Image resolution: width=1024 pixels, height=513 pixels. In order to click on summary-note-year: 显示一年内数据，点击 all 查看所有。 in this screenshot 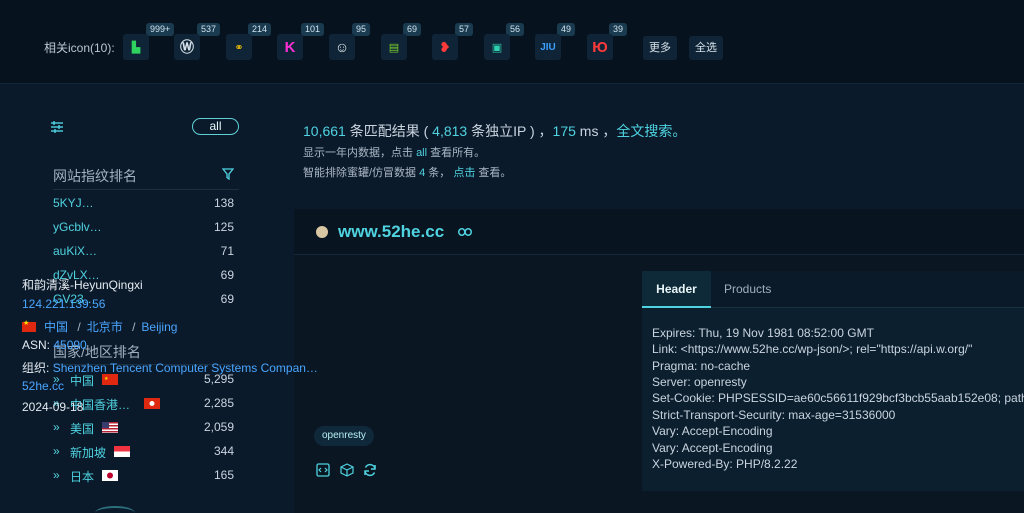, I will do `click(394, 153)`.